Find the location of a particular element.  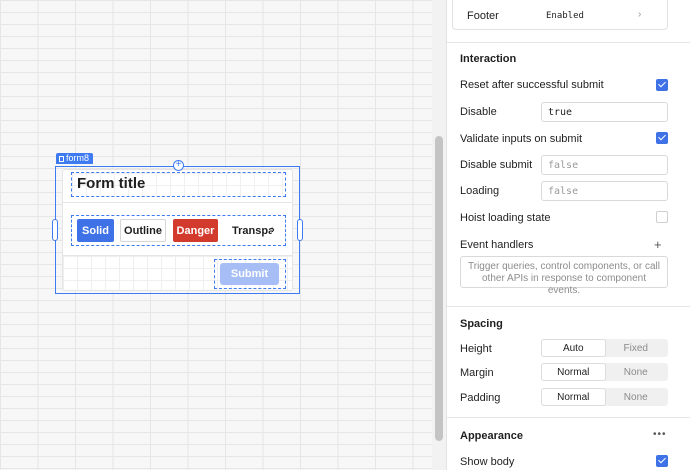

padding-option-normal: Normal is located at coordinates (573, 397).